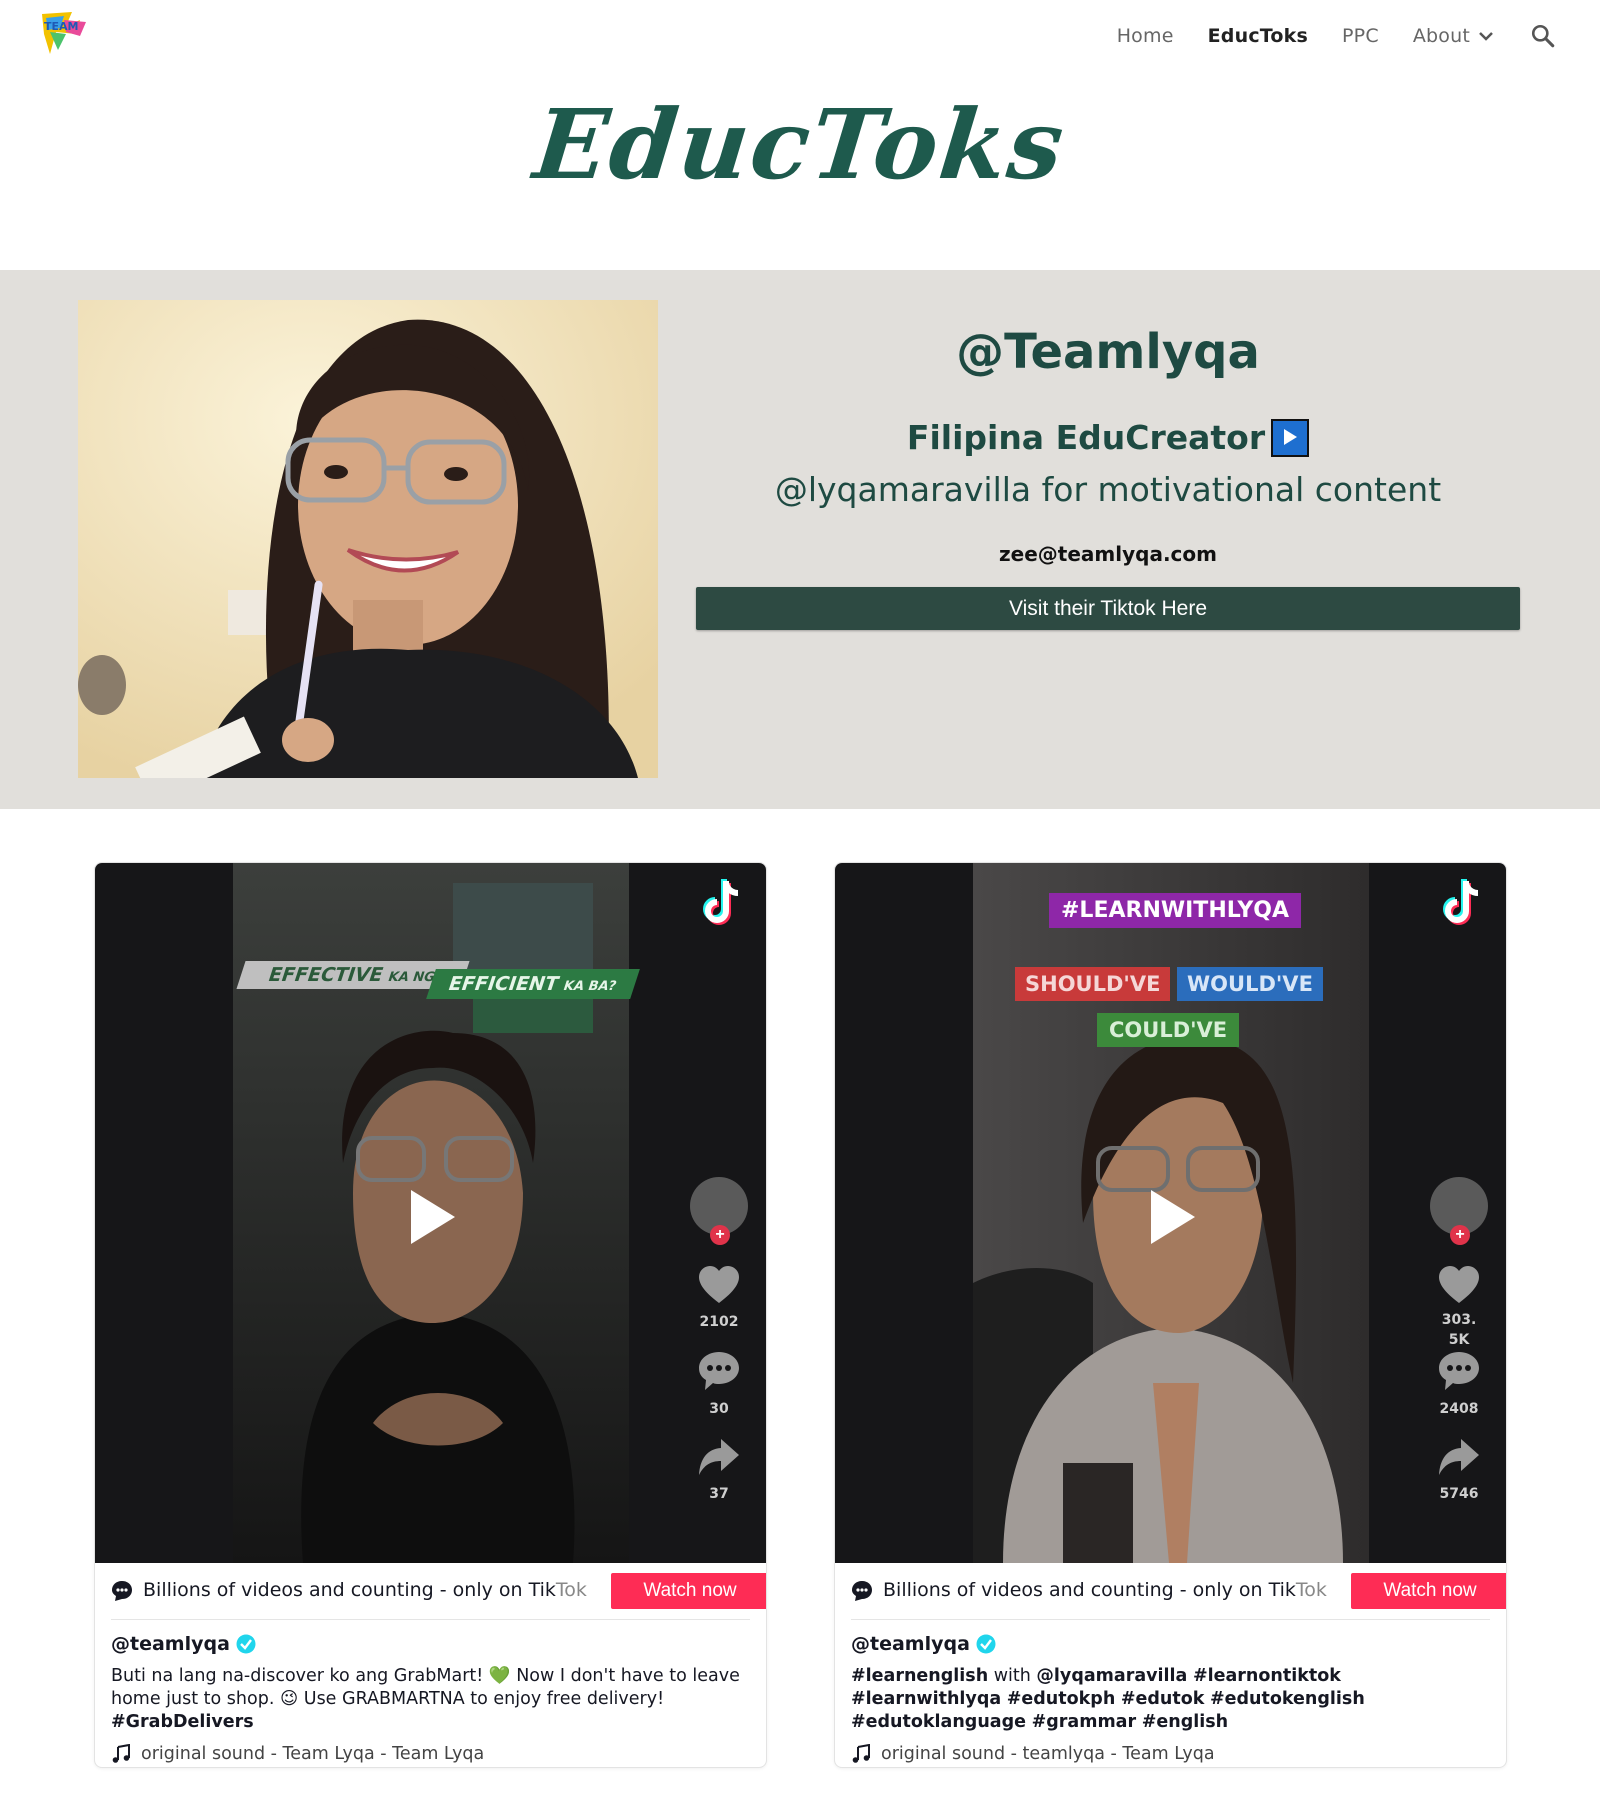  Describe the element at coordinates (1486, 36) in the screenshot. I see `chevron-down-icon` at that location.